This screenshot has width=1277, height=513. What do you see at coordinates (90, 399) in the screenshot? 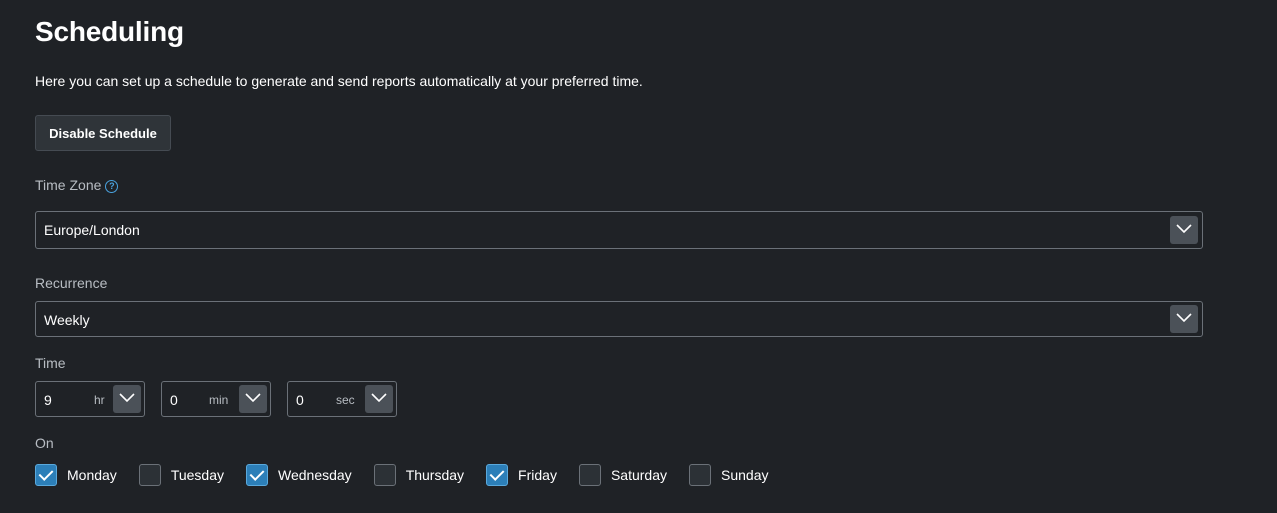
I see `hours-select: 9 hr` at bounding box center [90, 399].